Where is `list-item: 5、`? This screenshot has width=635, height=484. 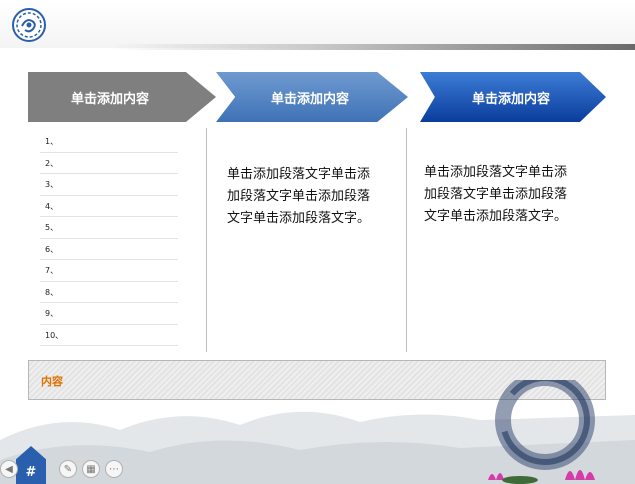 list-item: 5、 is located at coordinates (109, 228).